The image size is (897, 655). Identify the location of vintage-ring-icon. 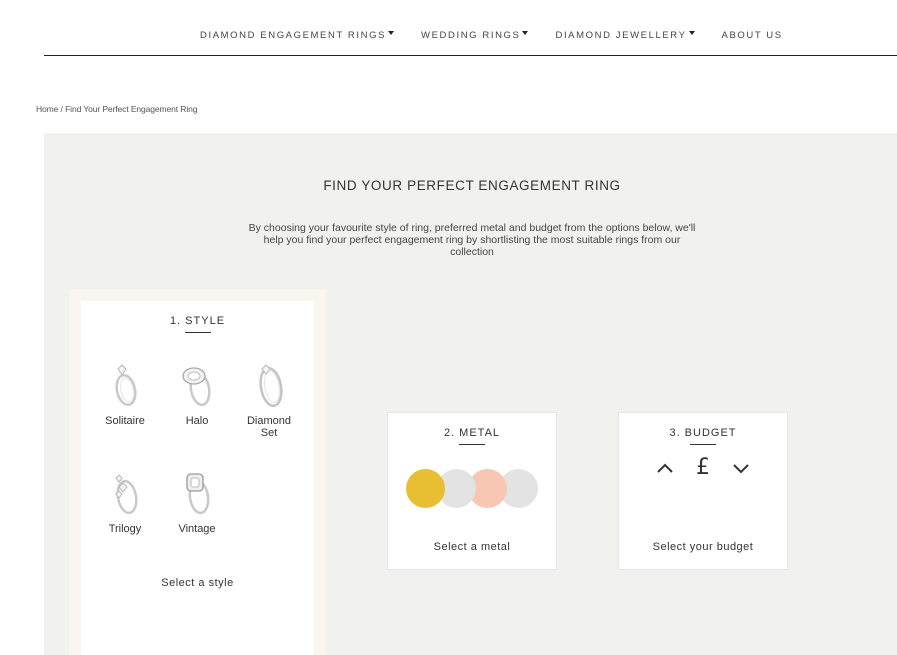
(198, 494).